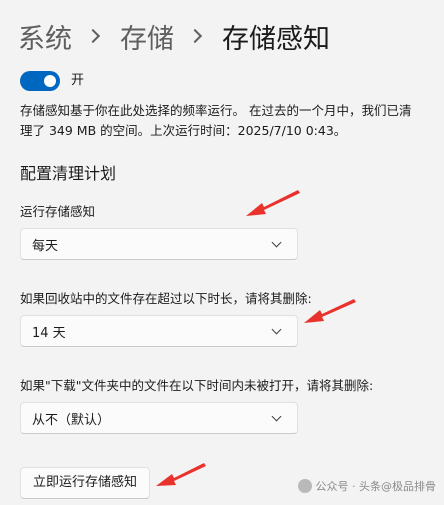 This screenshot has height=505, width=444. I want to click on downloads-dropdown: 从不（默认）, so click(159, 418).